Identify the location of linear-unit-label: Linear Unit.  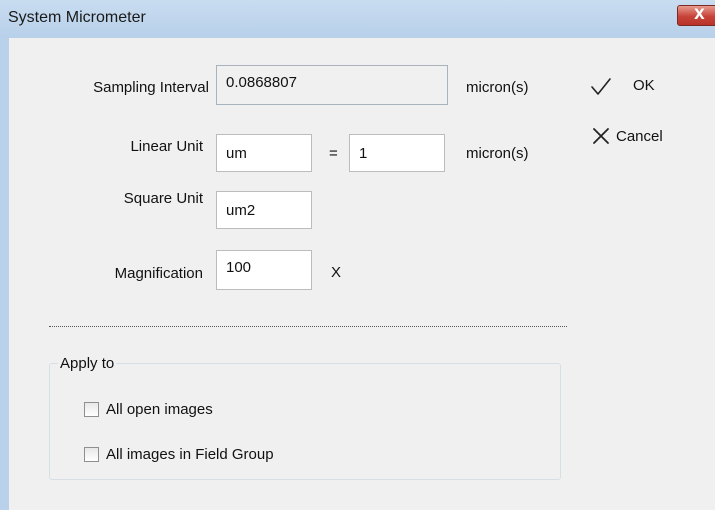
(166, 146).